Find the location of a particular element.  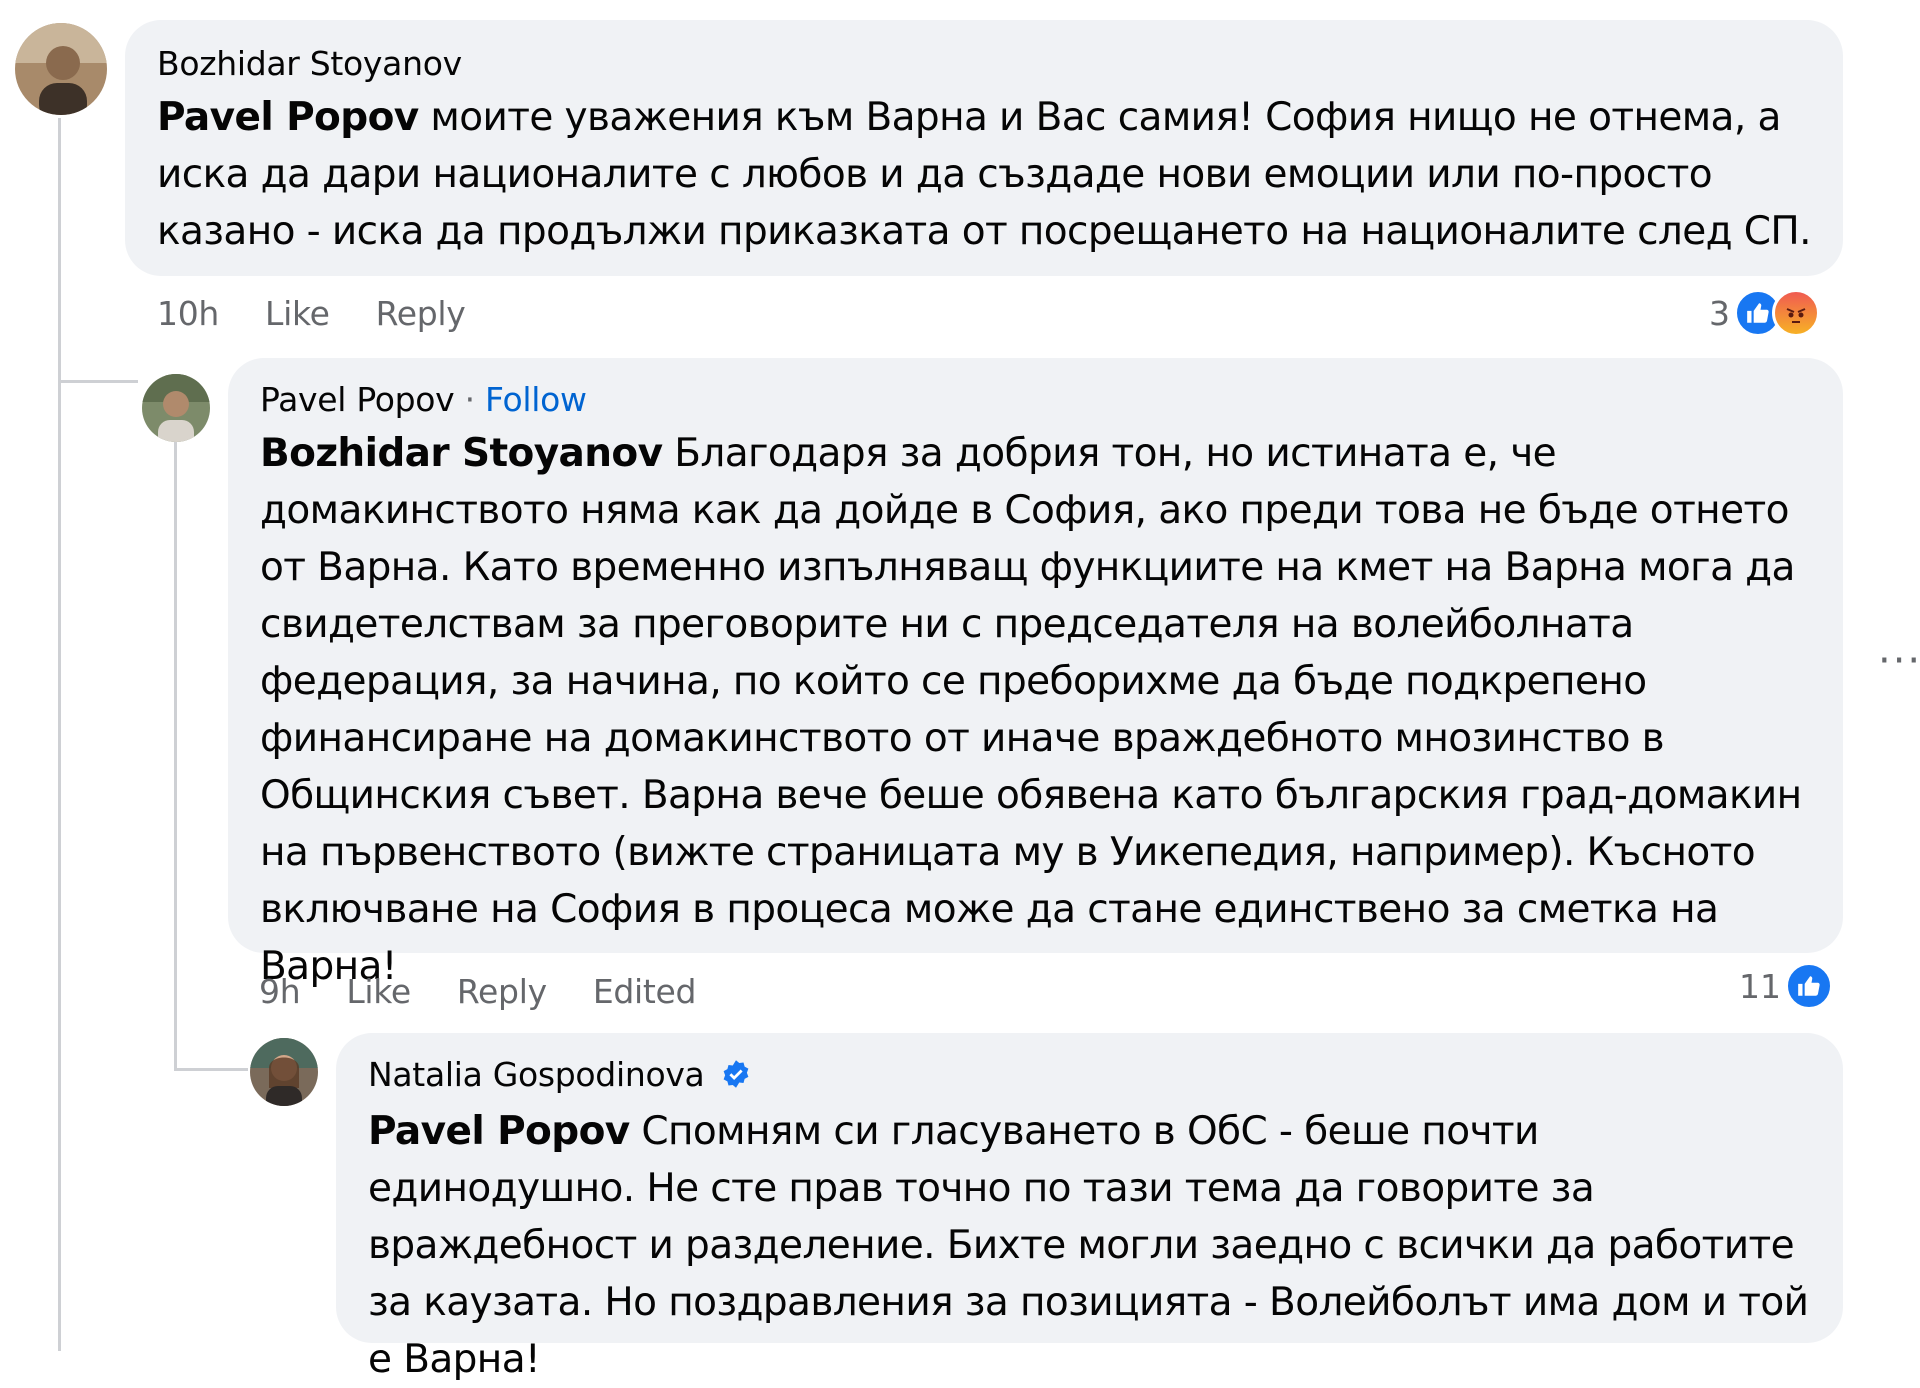

comment-author-row: Pavel Popov · Follow is located at coordinates (1036, 399).